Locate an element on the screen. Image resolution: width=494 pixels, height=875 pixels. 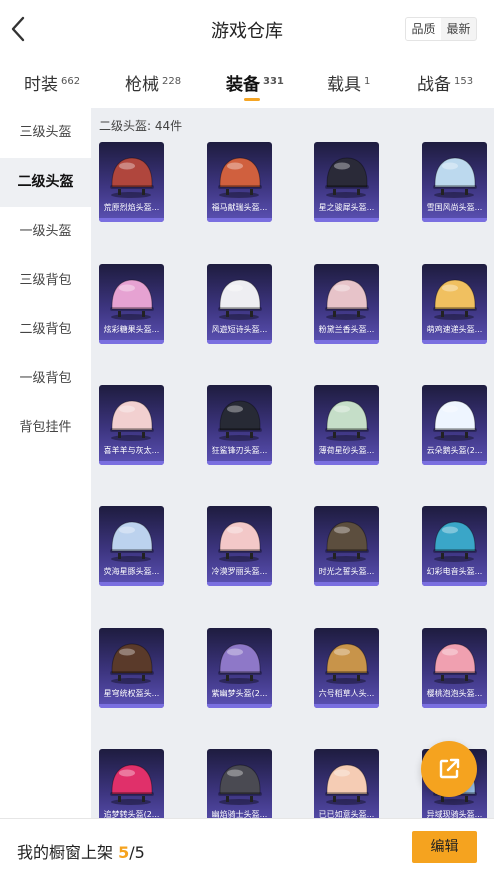
tab-label: 战备 is located at coordinates (434, 85).